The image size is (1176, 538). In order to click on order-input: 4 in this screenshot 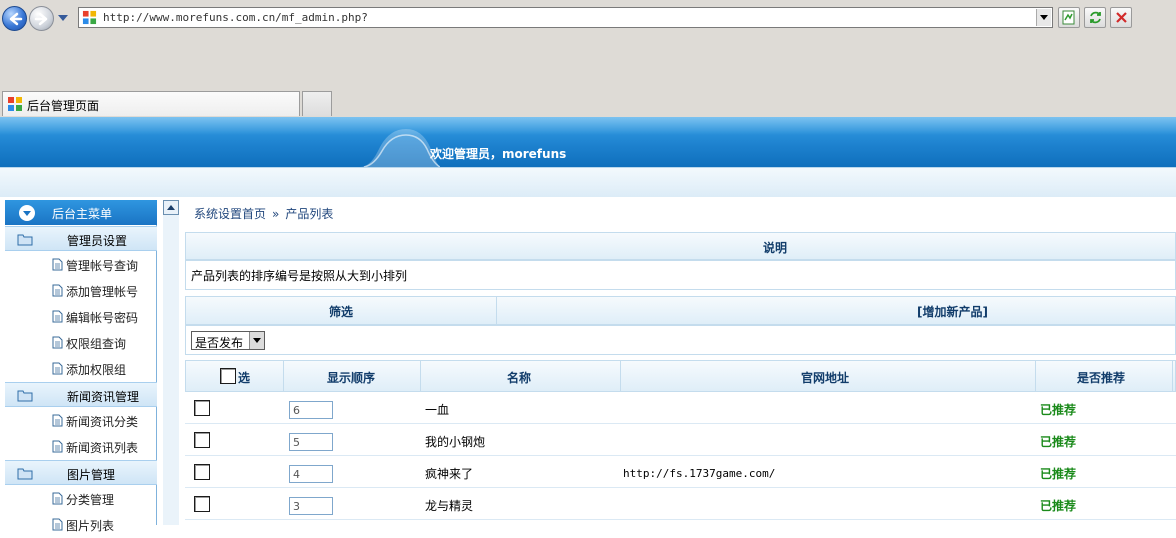, I will do `click(311, 474)`.